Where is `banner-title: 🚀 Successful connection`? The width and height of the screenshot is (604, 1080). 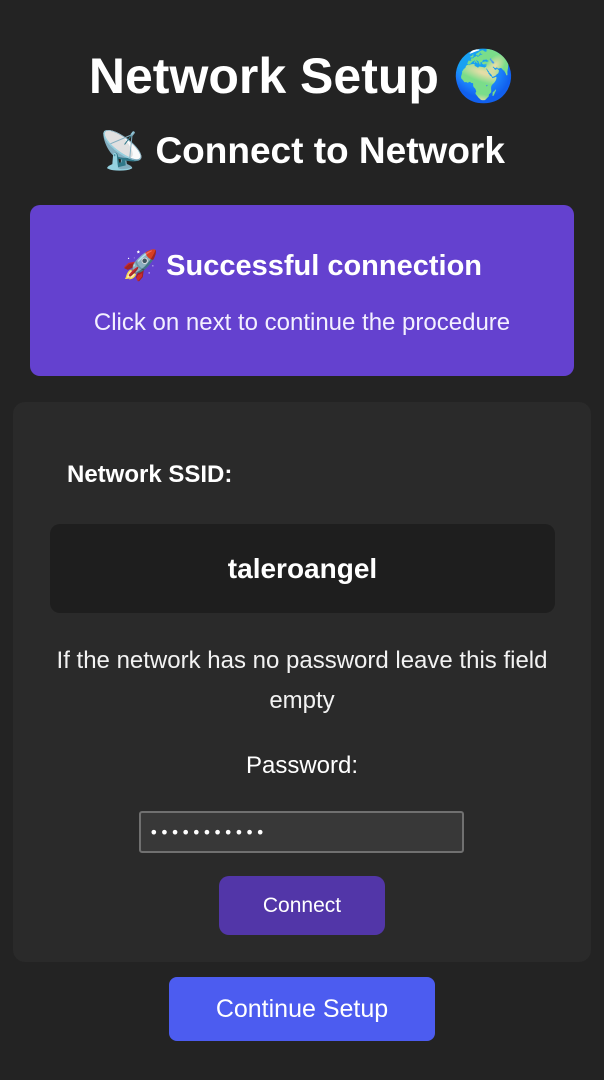
banner-title: 🚀 Successful connection is located at coordinates (302, 265).